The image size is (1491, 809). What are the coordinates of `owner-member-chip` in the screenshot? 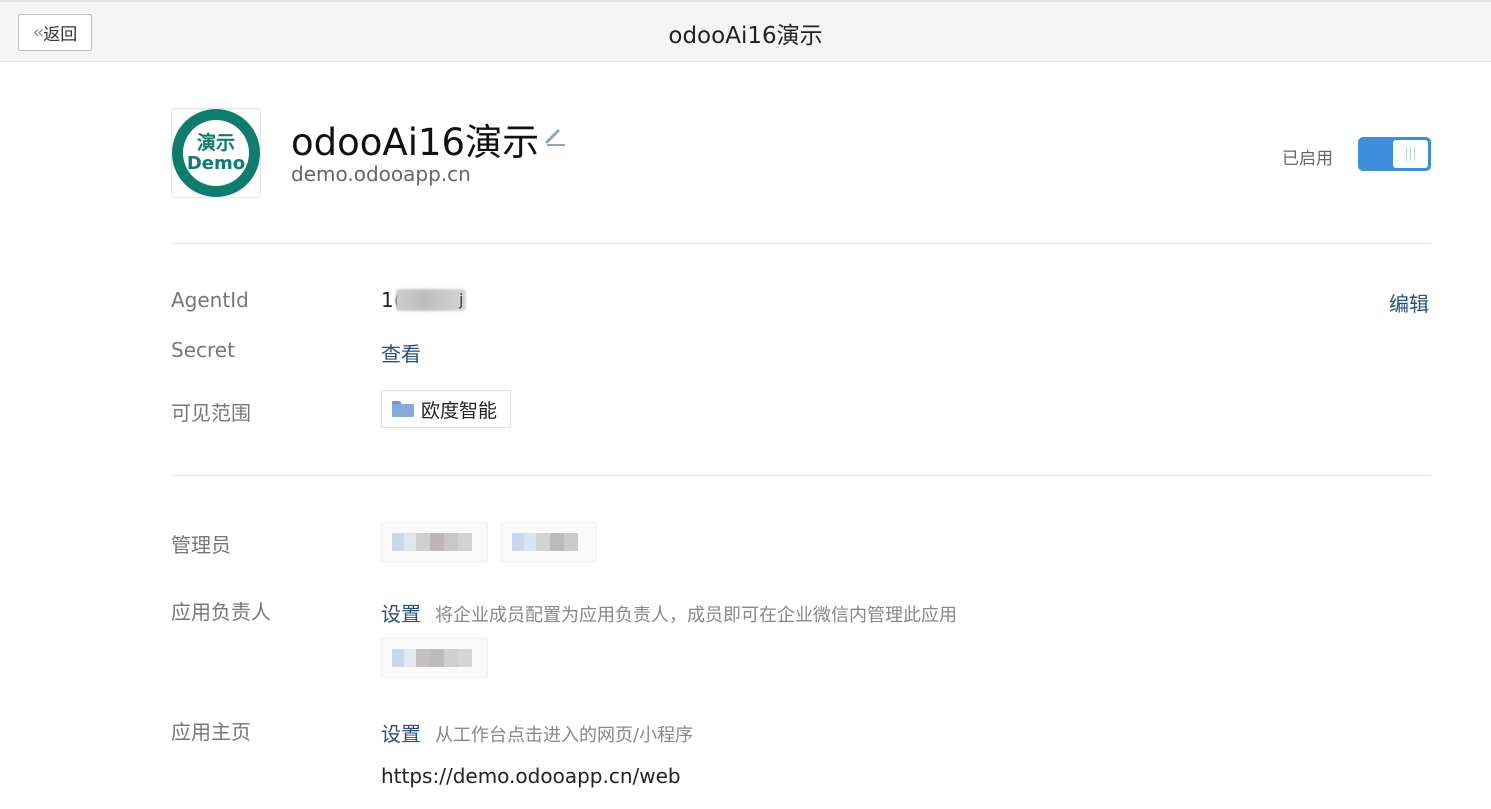 It's located at (434, 658).